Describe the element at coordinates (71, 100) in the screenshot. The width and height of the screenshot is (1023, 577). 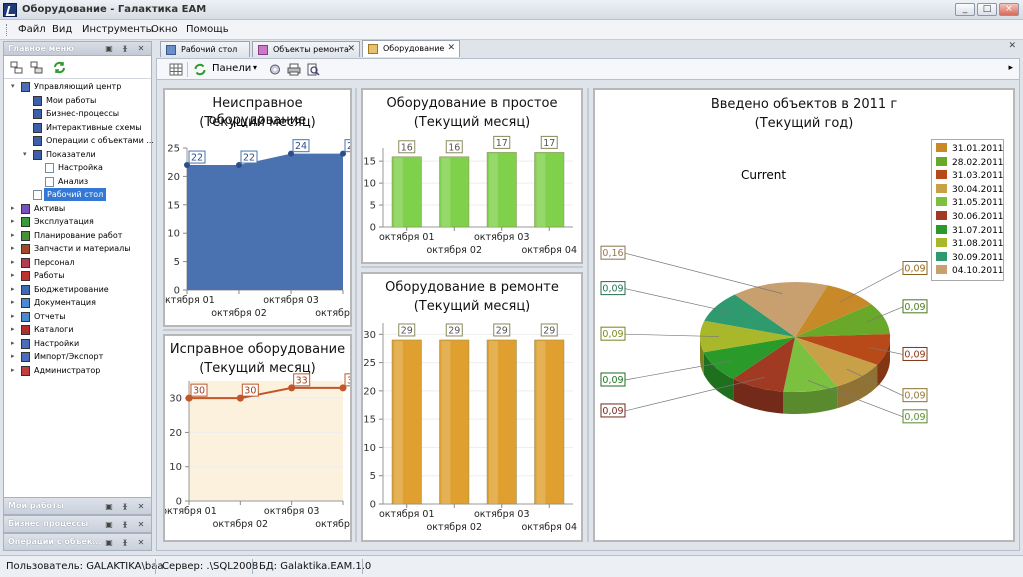
I see `tree-item-label: Мои работы` at that location.